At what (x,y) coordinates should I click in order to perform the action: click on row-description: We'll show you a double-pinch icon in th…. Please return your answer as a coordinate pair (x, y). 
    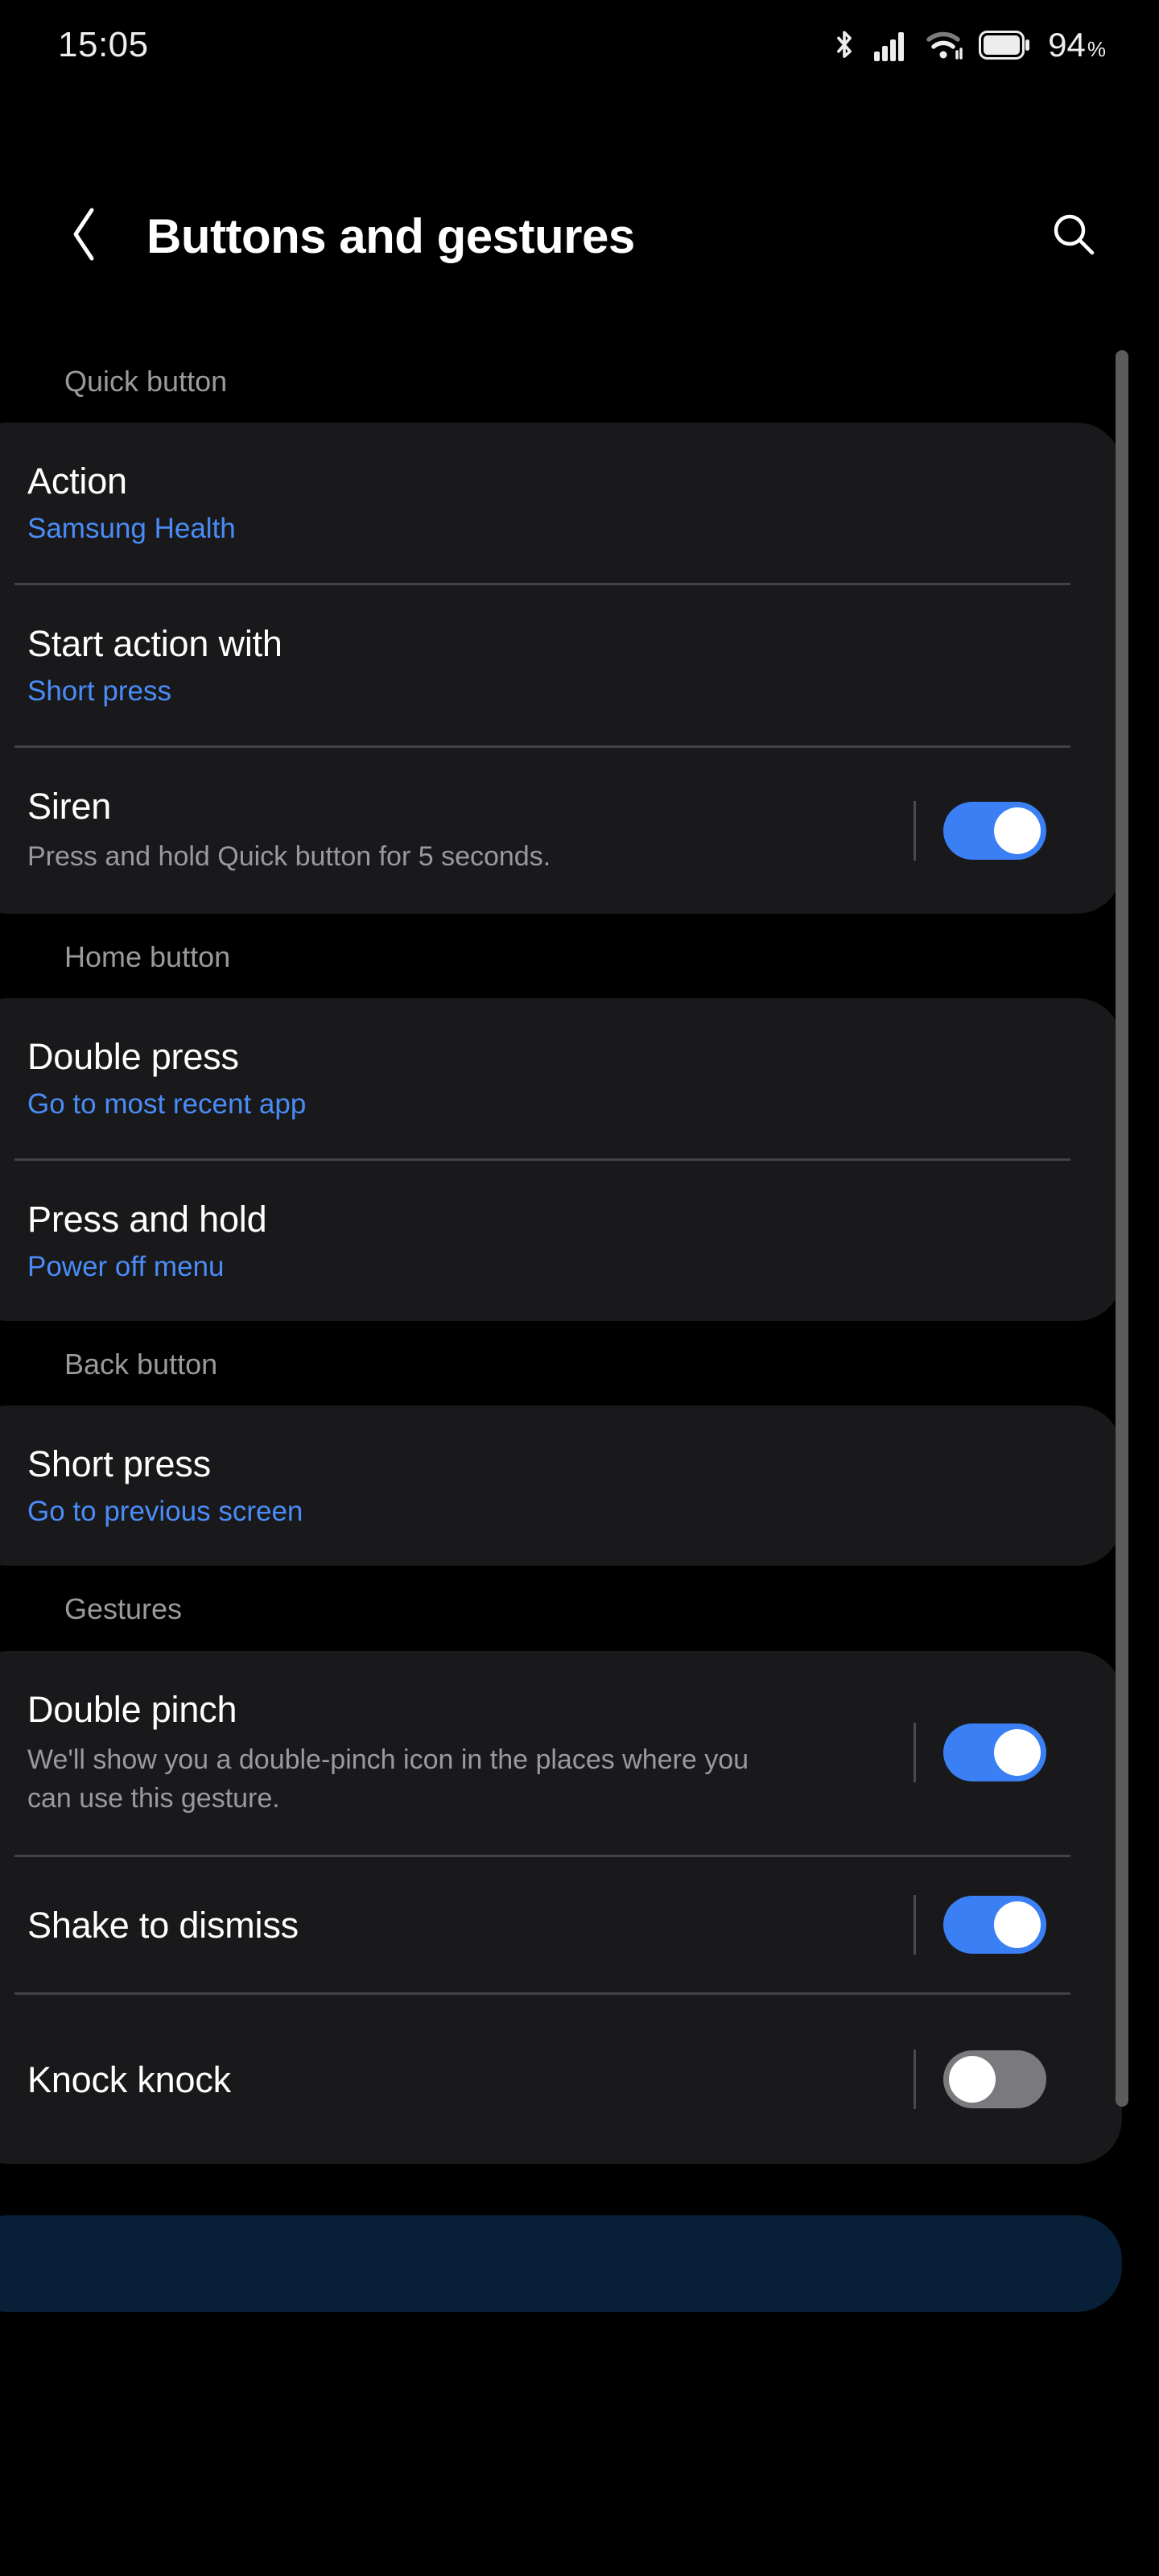
    Looking at the image, I should click on (388, 1779).